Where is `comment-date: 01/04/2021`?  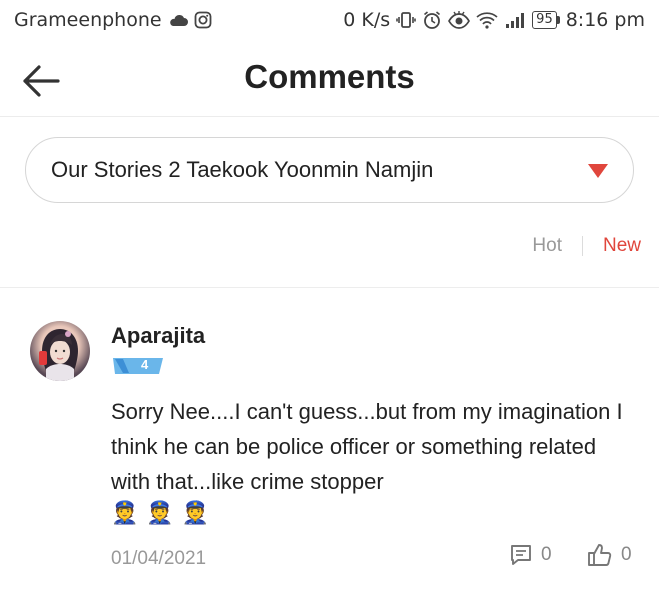
comment-date: 01/04/2021 is located at coordinates (159, 558).